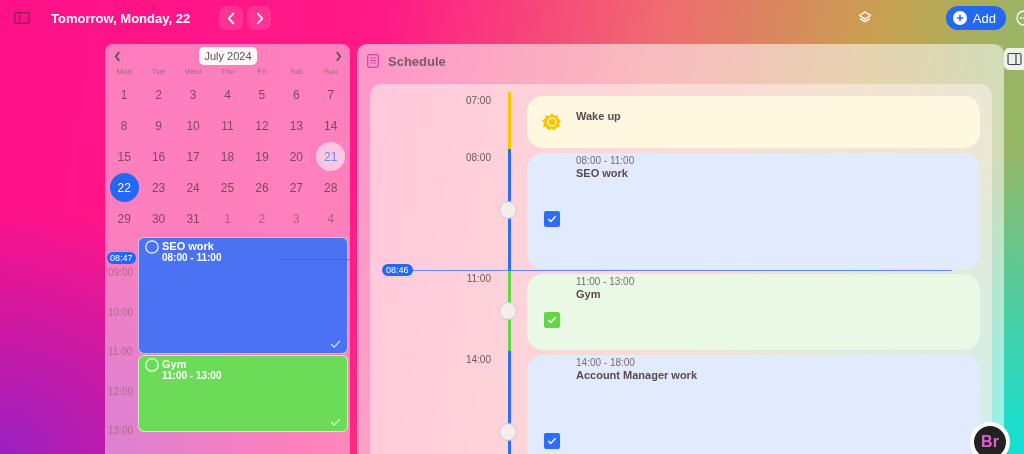  What do you see at coordinates (753, 404) in the screenshot?
I see `task-card: 14:00 - 18:00 Account Manager work` at bounding box center [753, 404].